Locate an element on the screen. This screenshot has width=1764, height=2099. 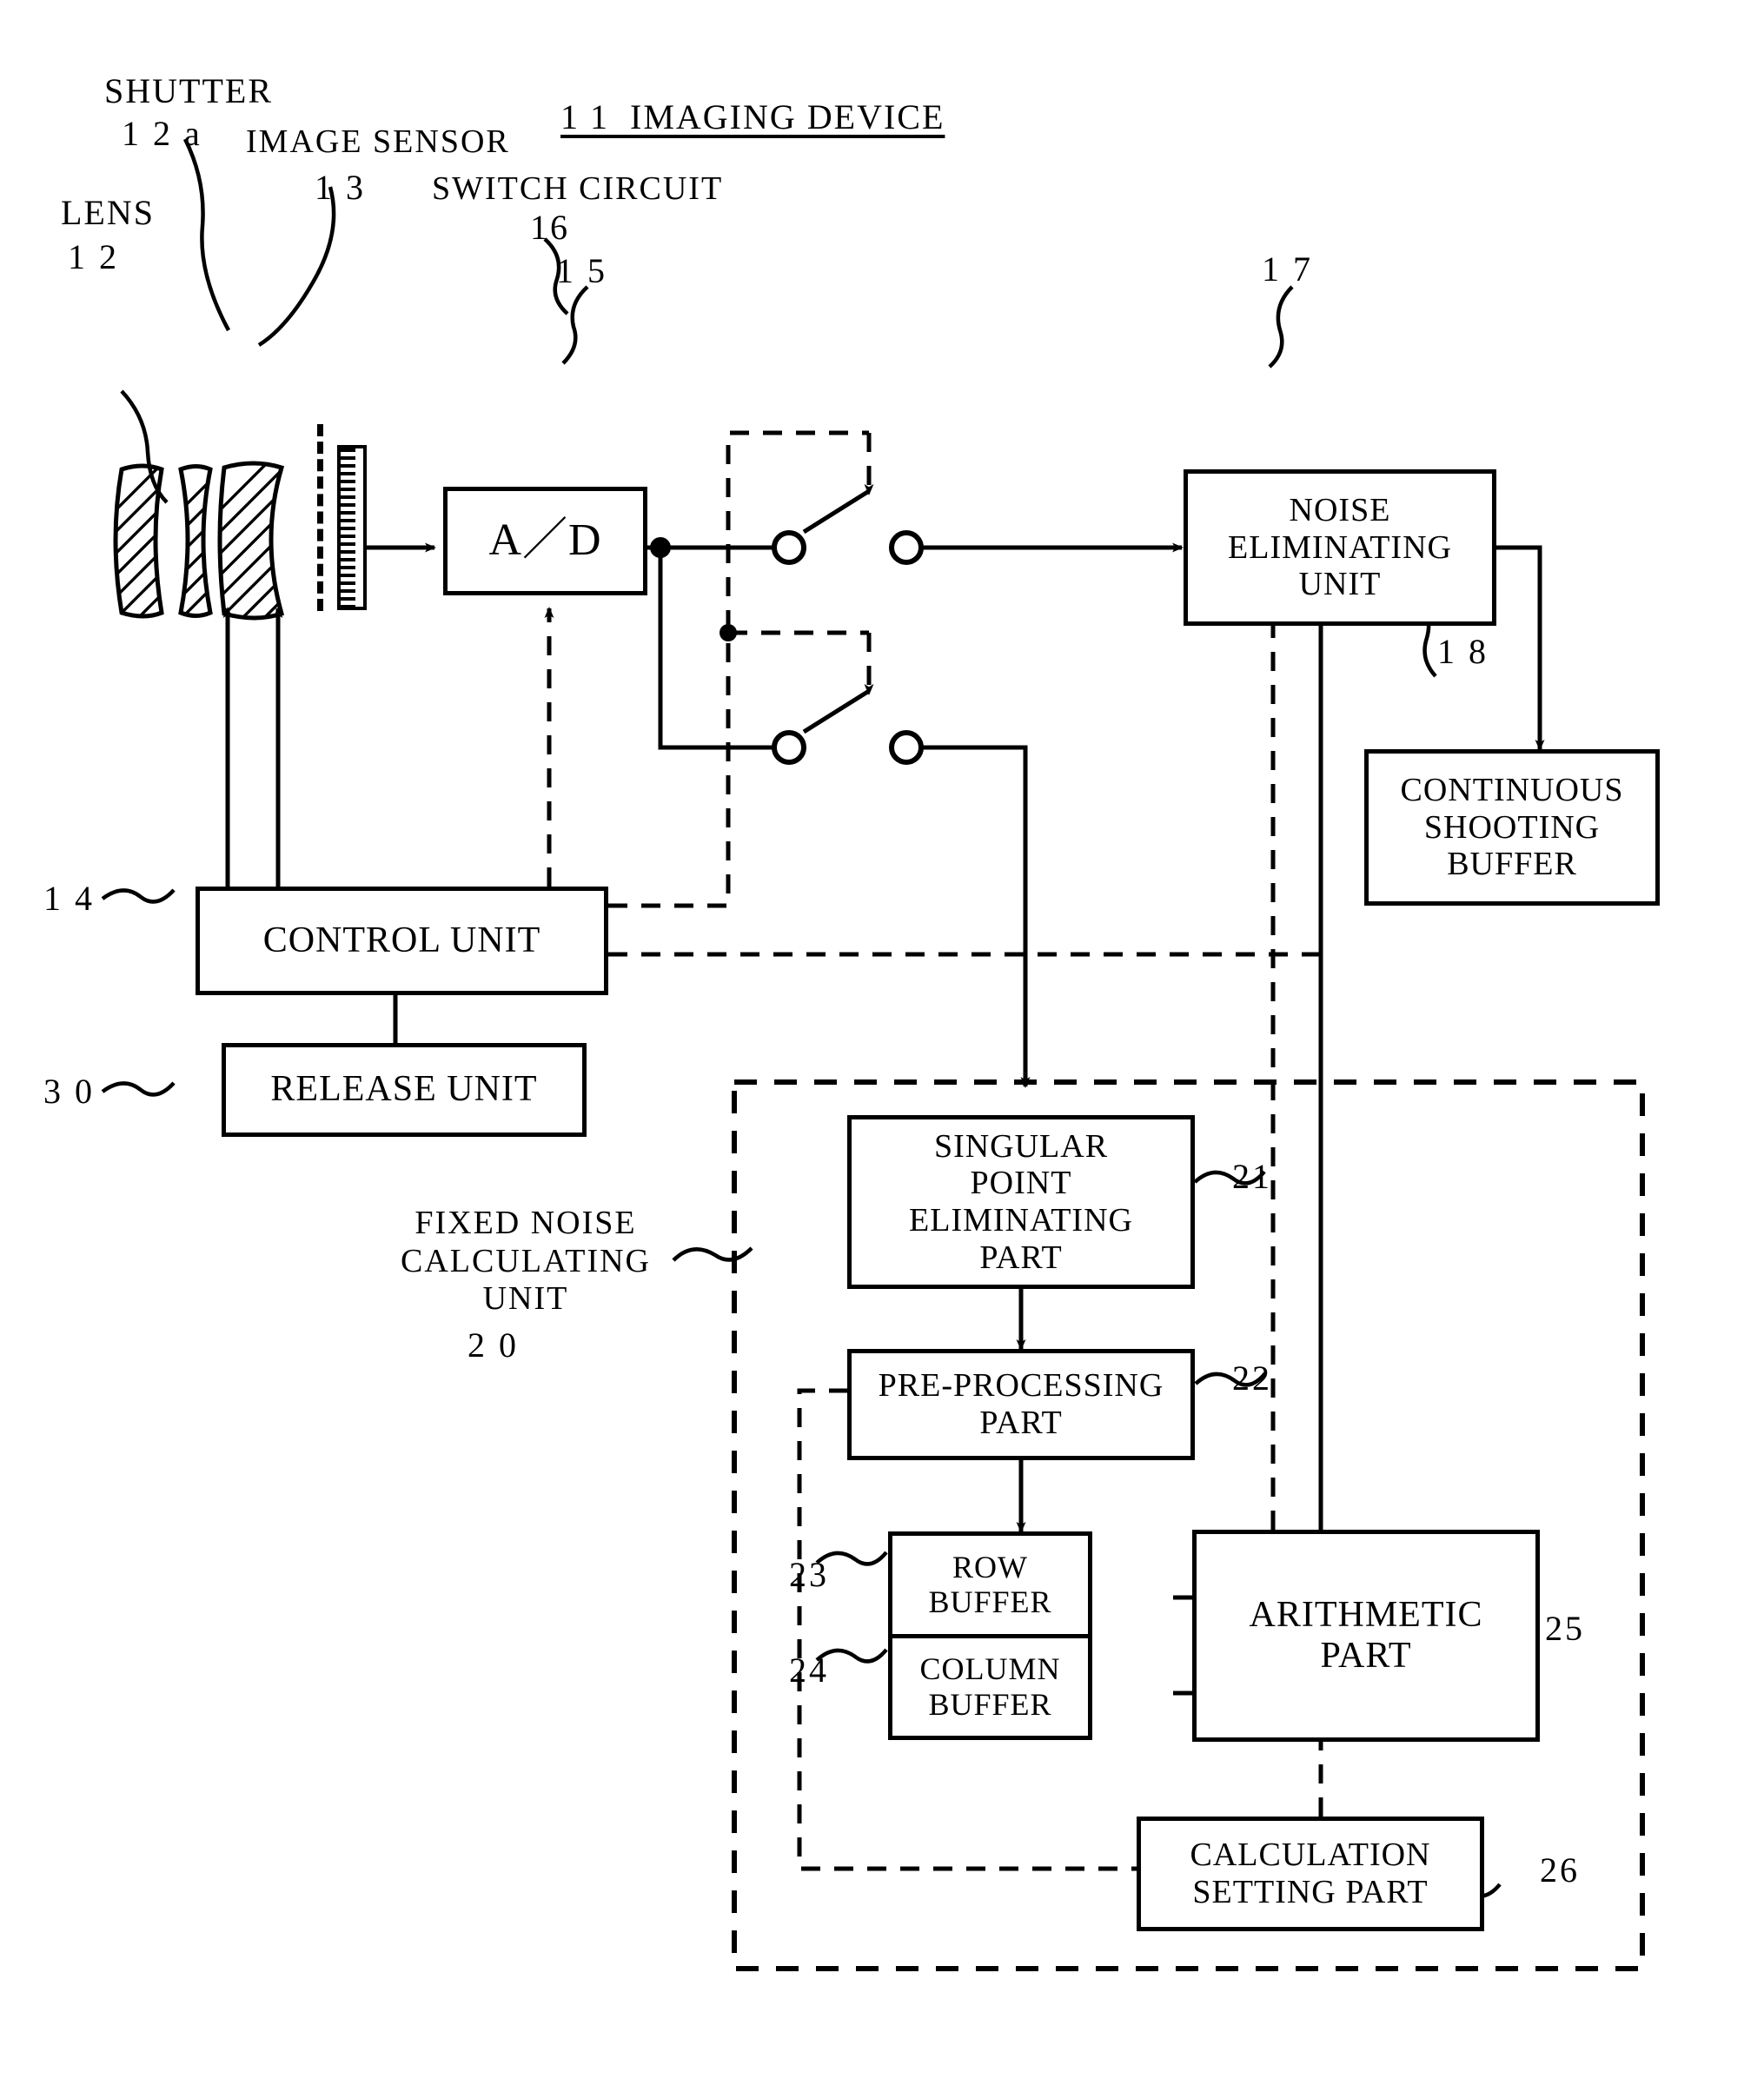
continuous-shooting-buffer-label: CONTINUOUS SHOOTING BUFFER is located at coordinates (1512, 827).